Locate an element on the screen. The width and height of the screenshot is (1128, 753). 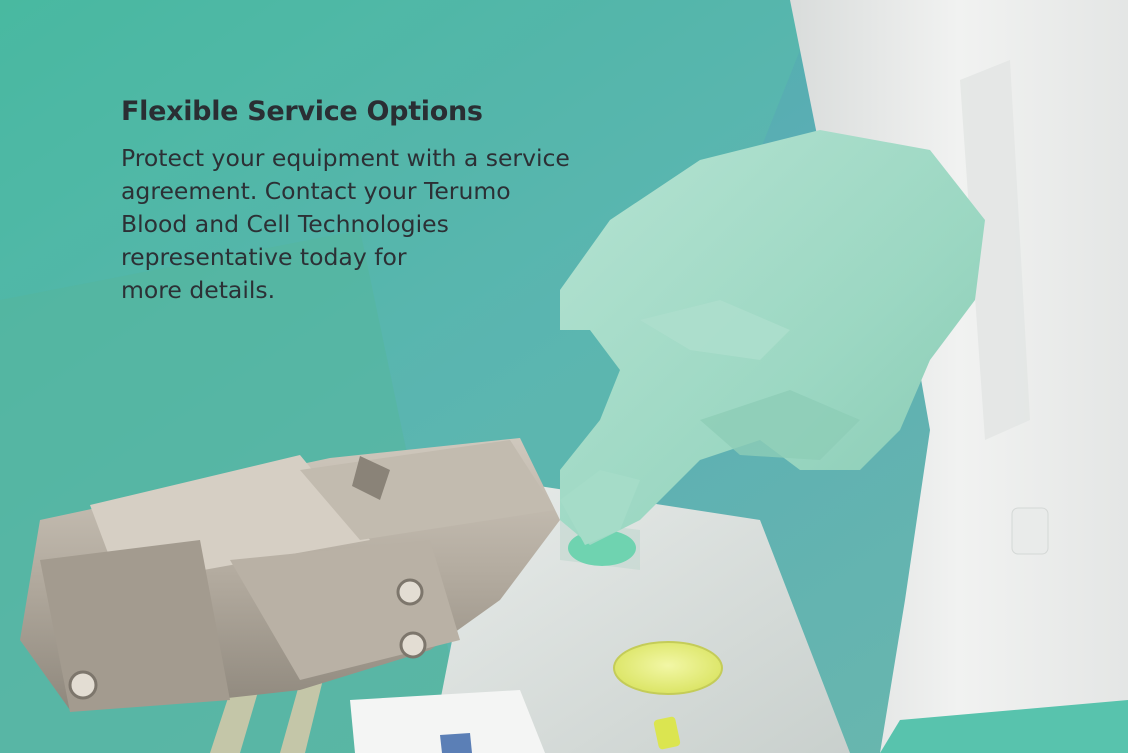
promo-body-line: Blood and Cell Technologies is located at coordinates (285, 224).